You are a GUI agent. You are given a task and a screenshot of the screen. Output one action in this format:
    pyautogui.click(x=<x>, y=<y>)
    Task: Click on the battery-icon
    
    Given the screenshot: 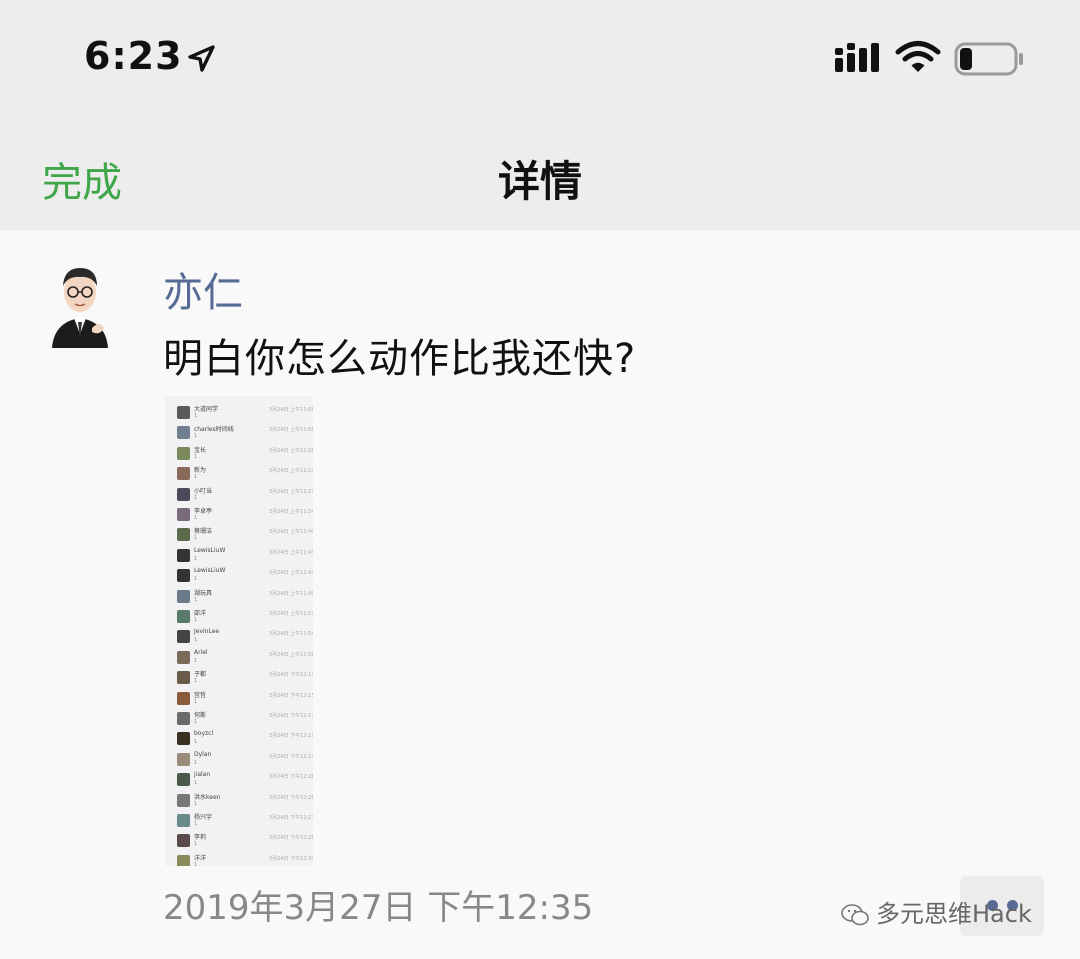 What is the action you would take?
    pyautogui.click(x=988, y=59)
    